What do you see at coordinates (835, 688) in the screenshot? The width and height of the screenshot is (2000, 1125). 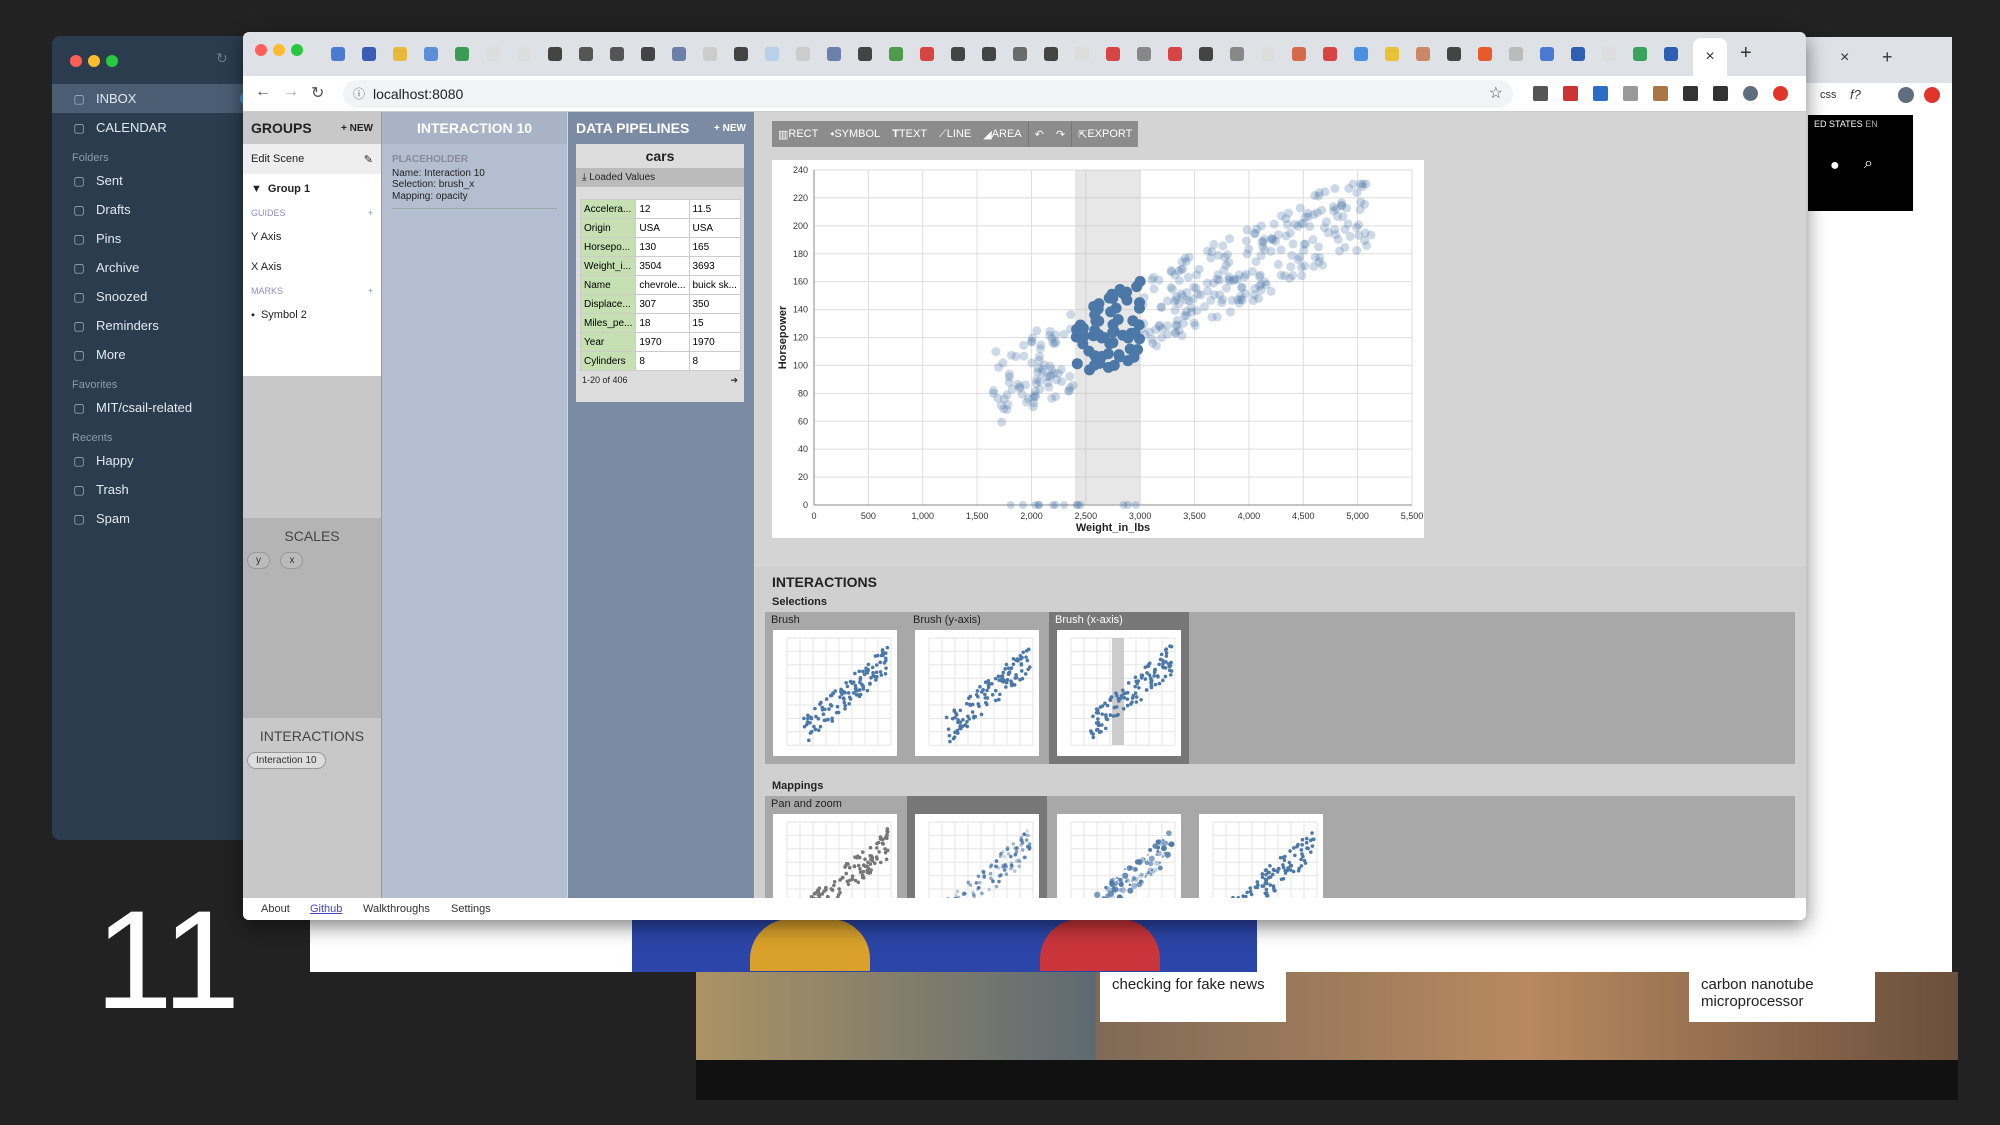 I see `interaction-option-brush: Brush` at bounding box center [835, 688].